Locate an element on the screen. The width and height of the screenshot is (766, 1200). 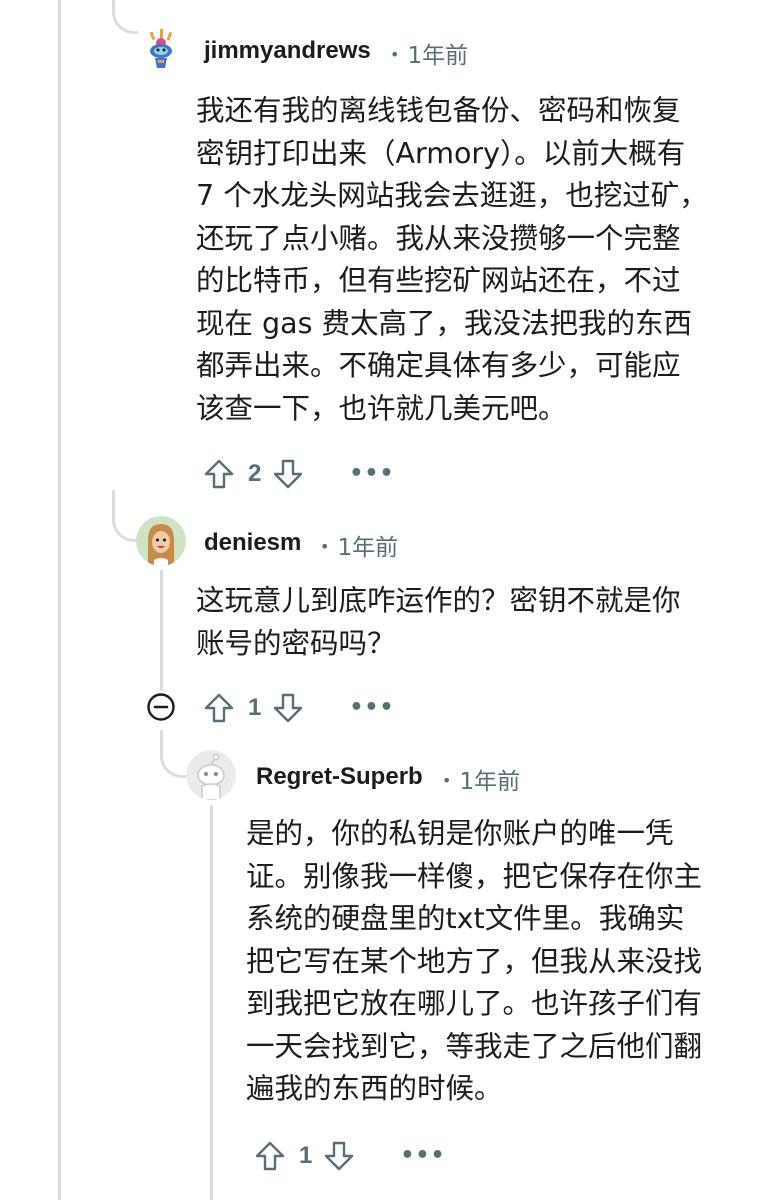
comment-line: 系统的硬盘里的txt文件里。我确实 is located at coordinates (465, 918).